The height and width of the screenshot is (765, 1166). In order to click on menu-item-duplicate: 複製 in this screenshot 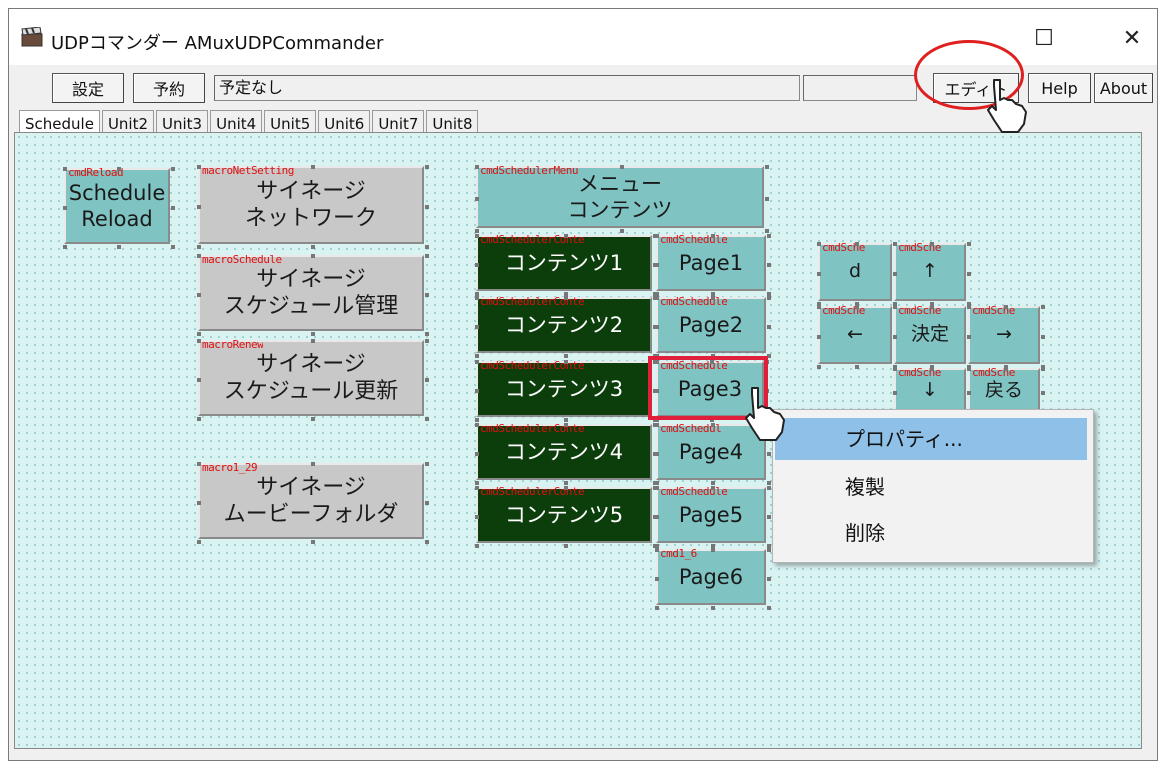, I will do `click(931, 487)`.